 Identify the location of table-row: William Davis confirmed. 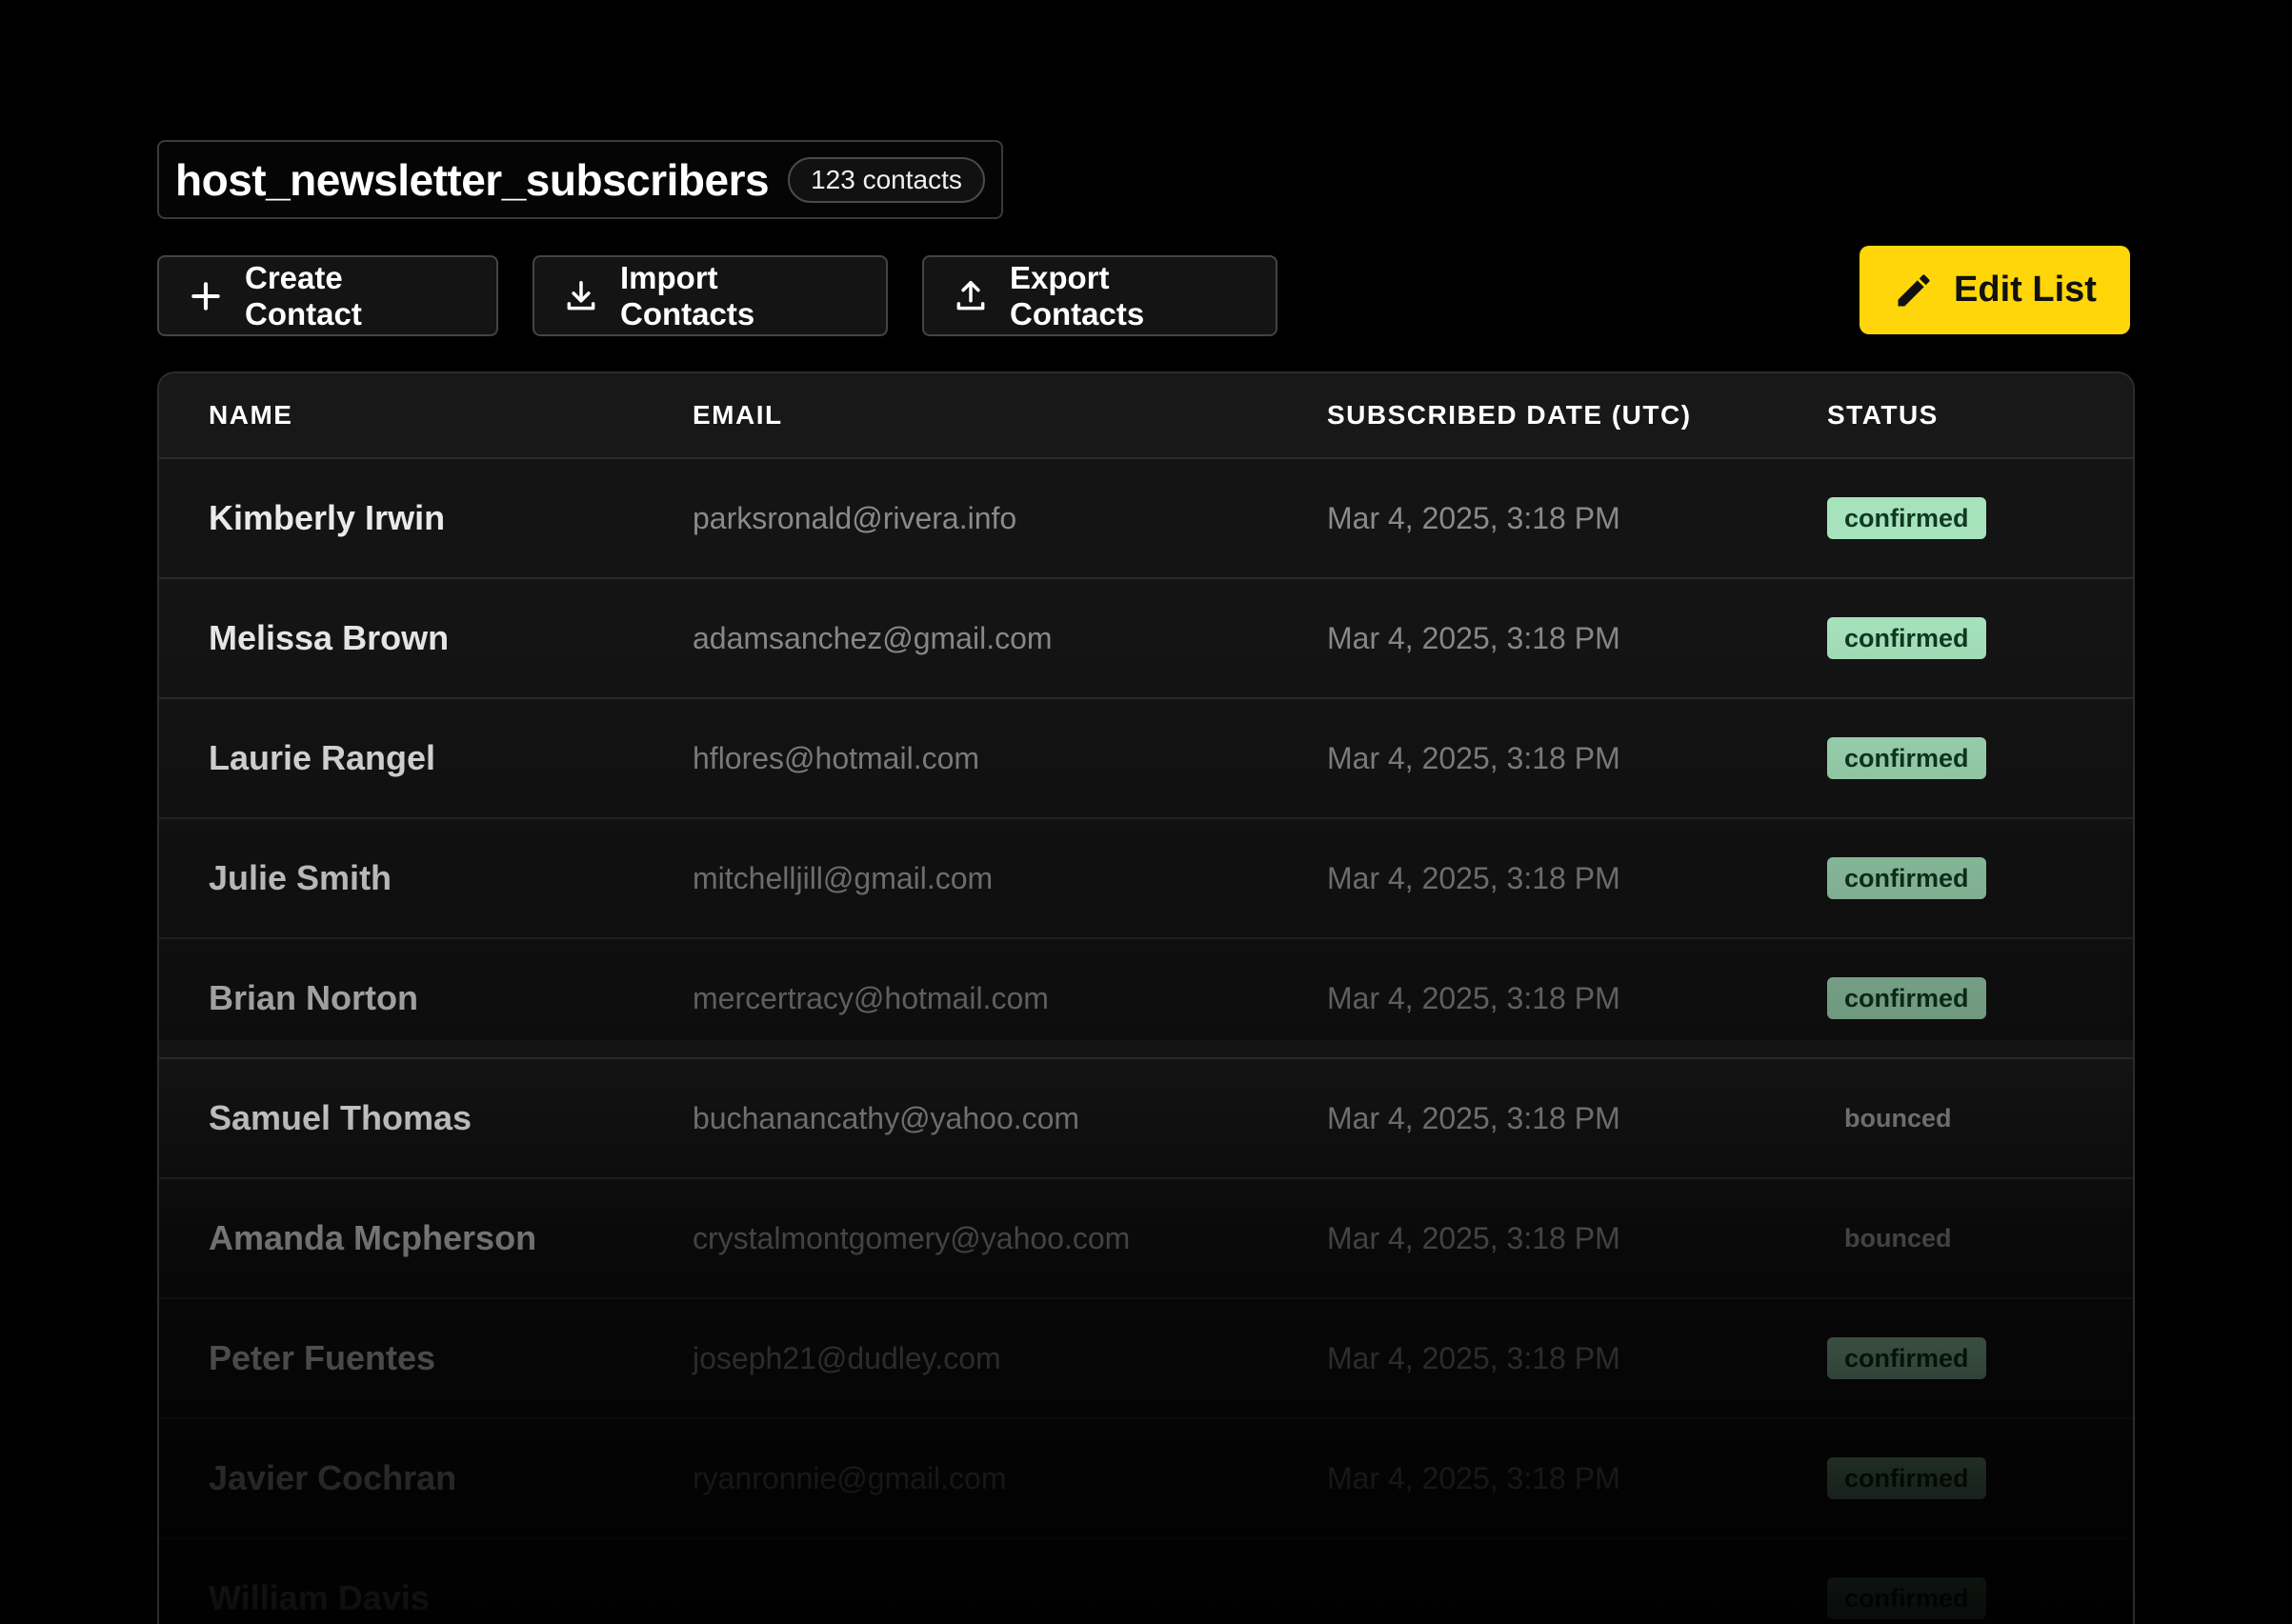
(1146, 1581).